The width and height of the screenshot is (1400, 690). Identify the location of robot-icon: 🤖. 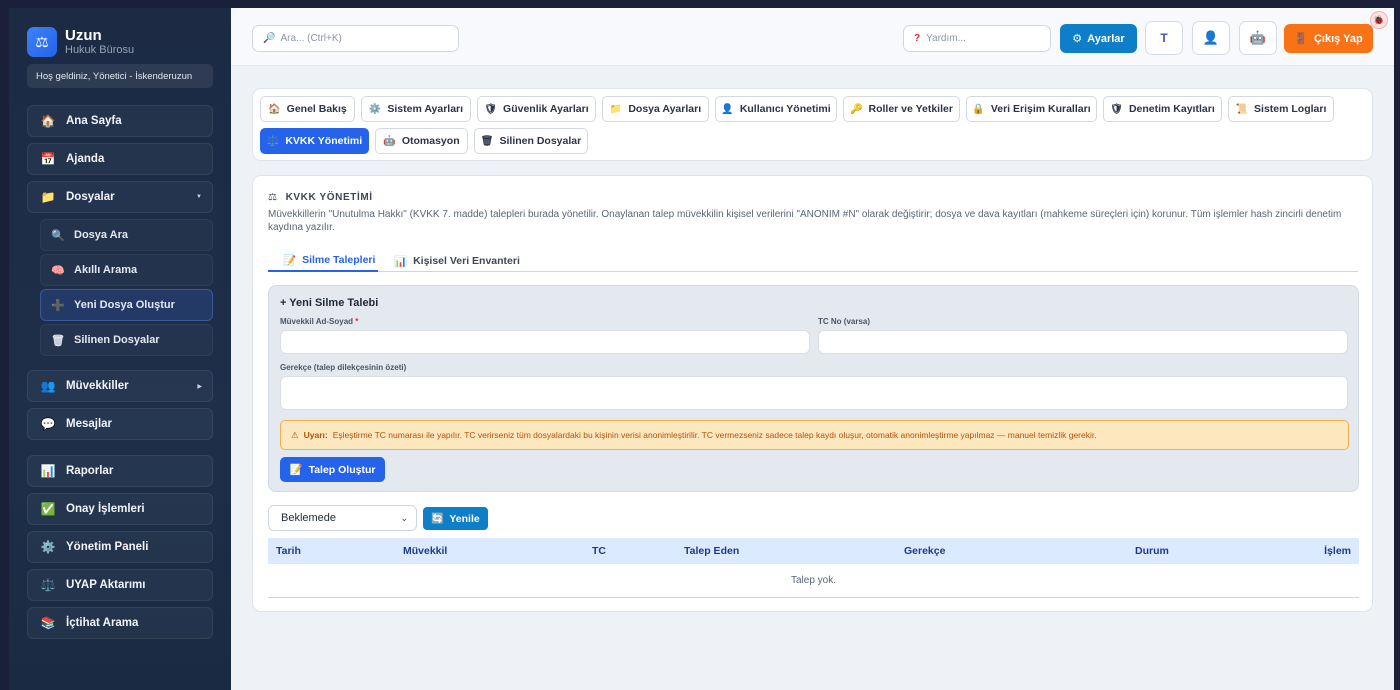
(389, 141).